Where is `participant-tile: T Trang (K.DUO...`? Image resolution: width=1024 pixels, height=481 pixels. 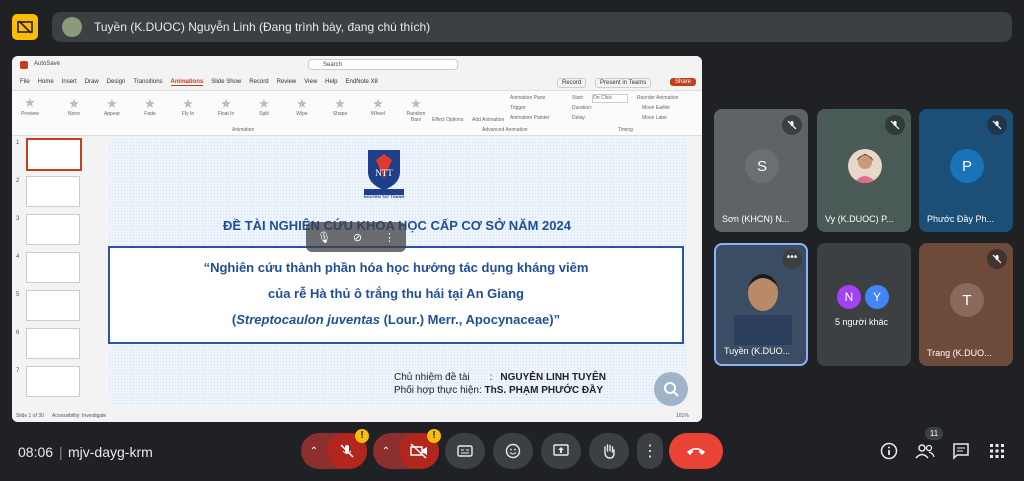
participant-tile: T Trang (K.DUO... is located at coordinates (966, 304).